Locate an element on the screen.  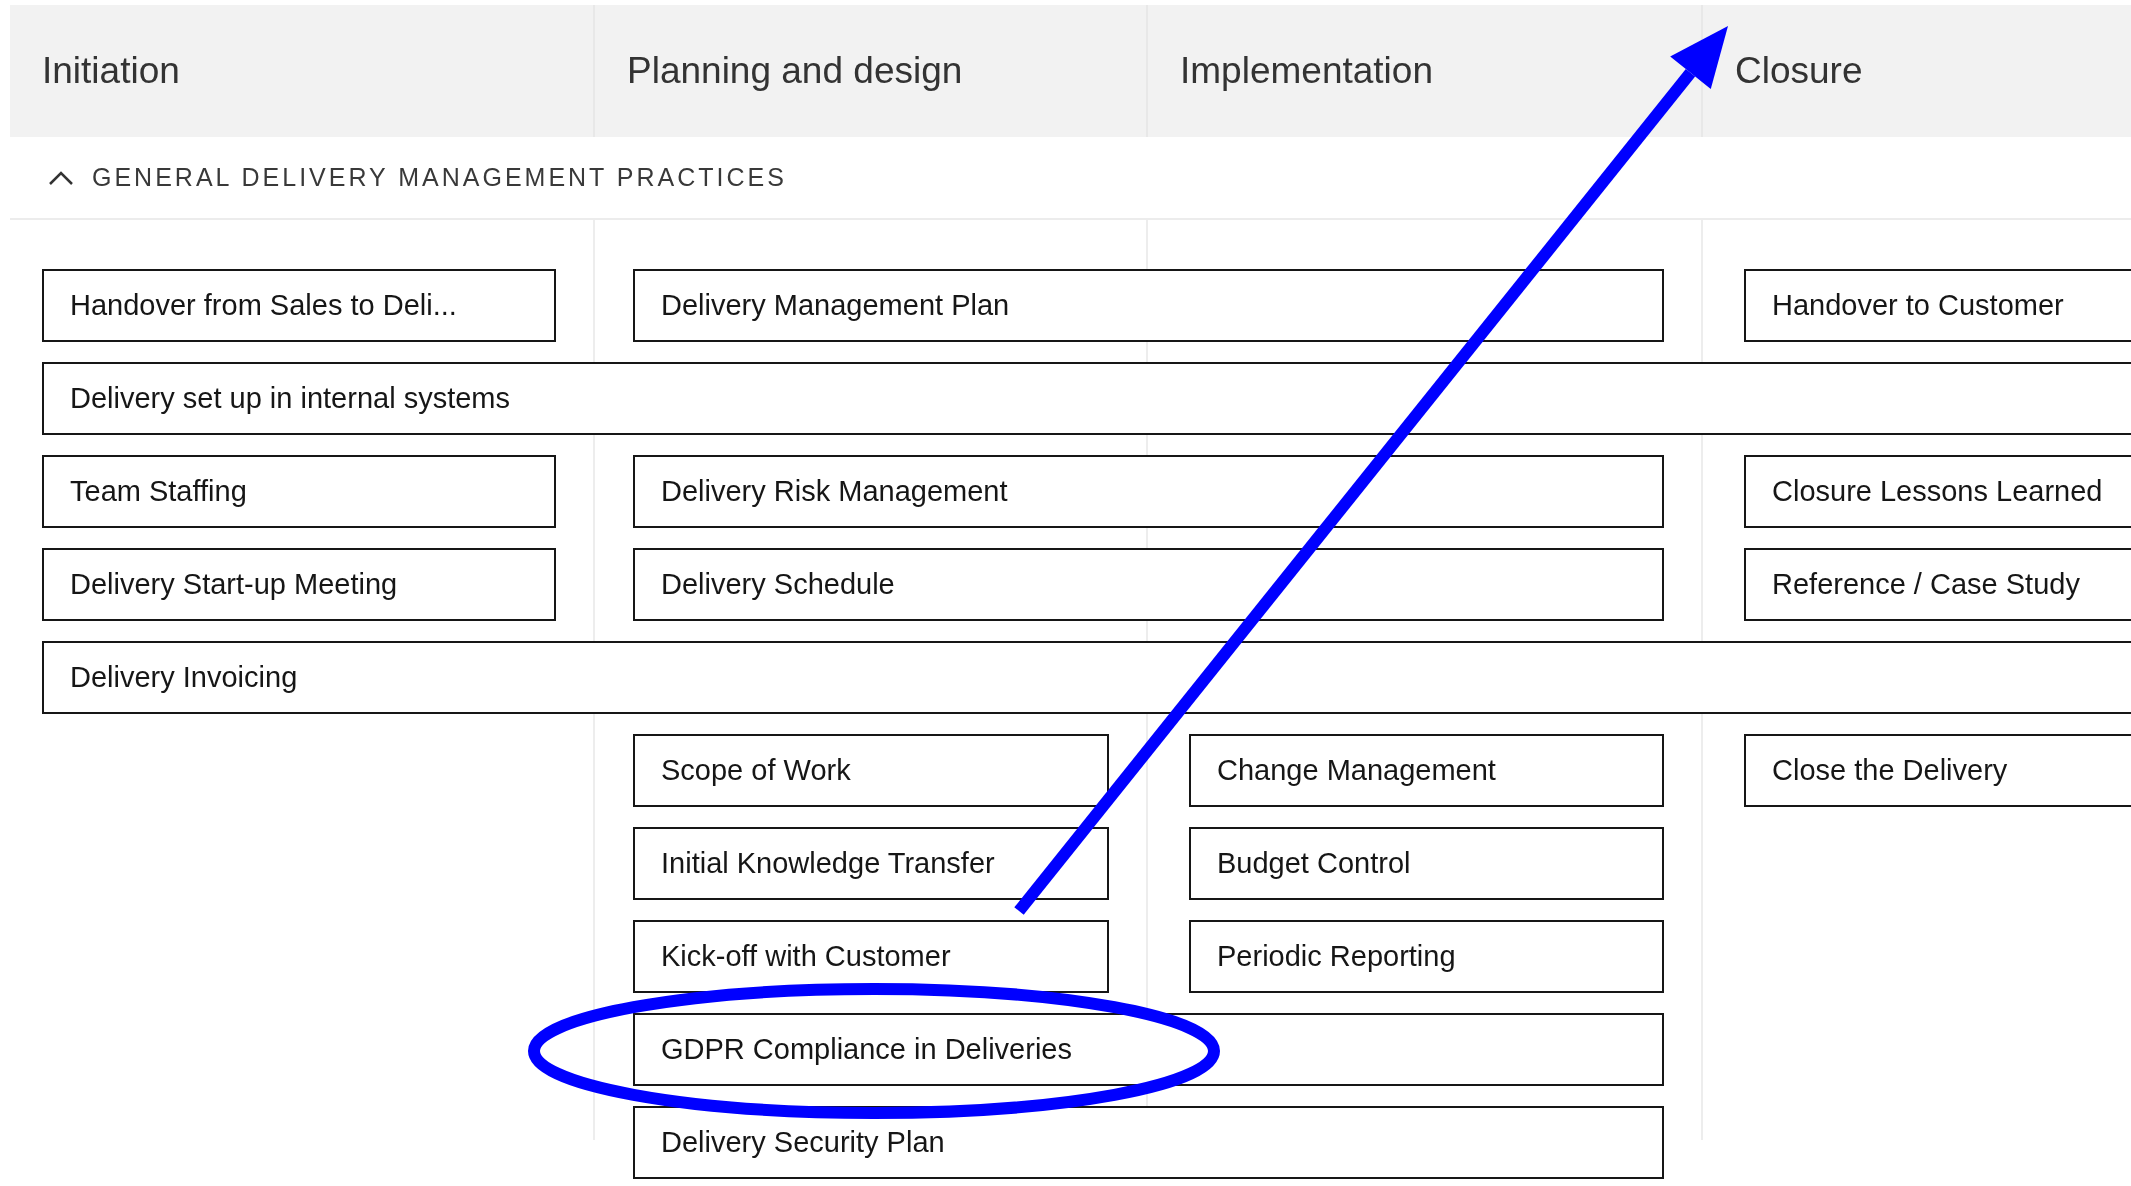
section-heading: GENERAL DELIVERY MANAGEMENT PRACTICES is located at coordinates (439, 177).